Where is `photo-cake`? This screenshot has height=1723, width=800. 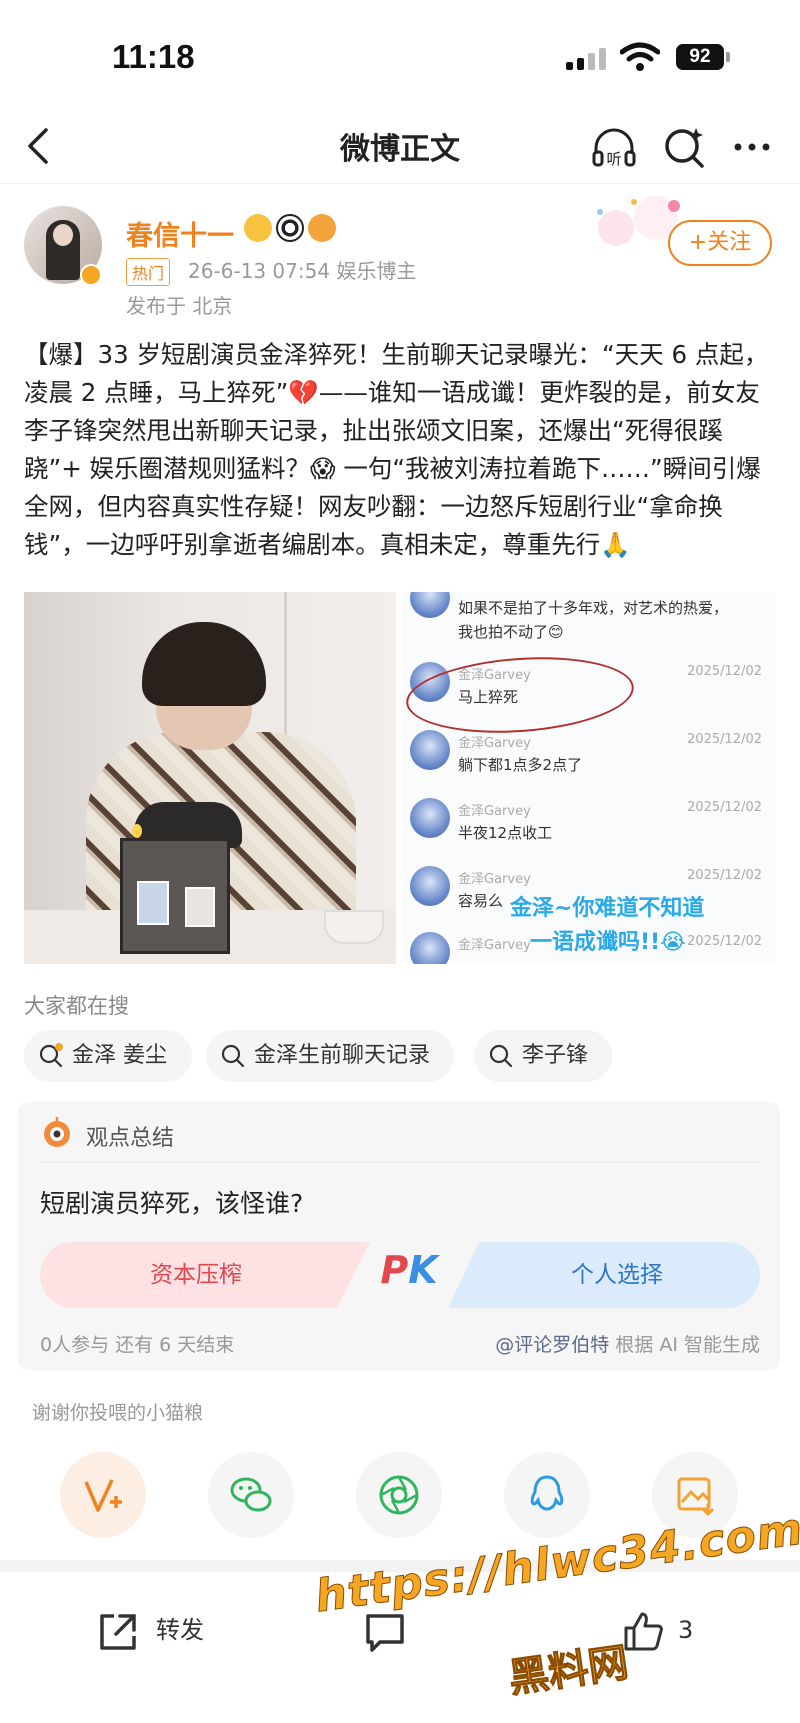 photo-cake is located at coordinates (175, 896).